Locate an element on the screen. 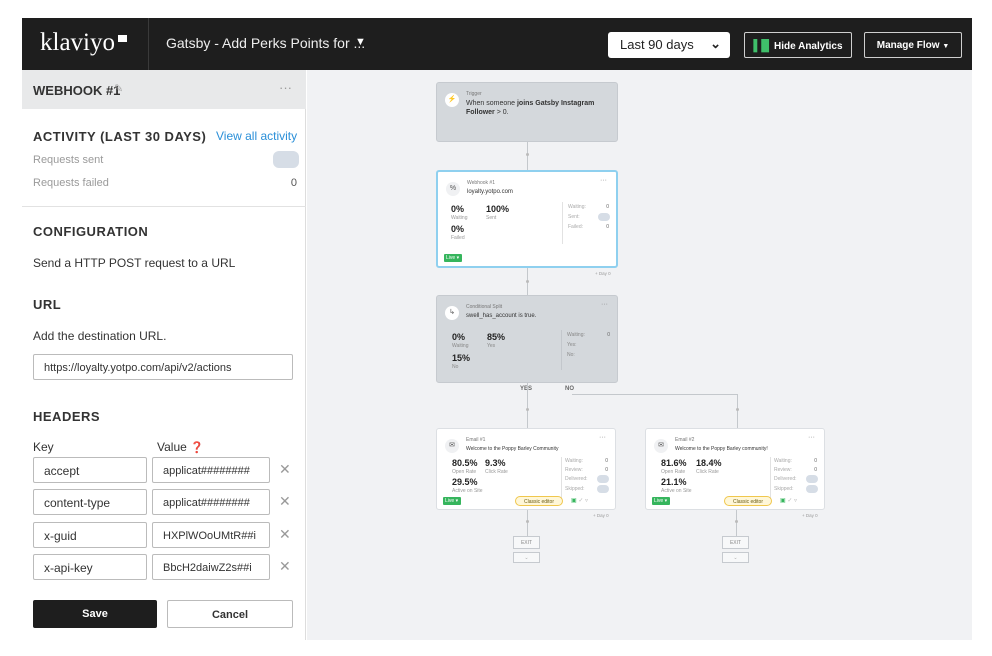 This screenshot has height=656, width=992. header-key-input: content-type is located at coordinates (90, 502).